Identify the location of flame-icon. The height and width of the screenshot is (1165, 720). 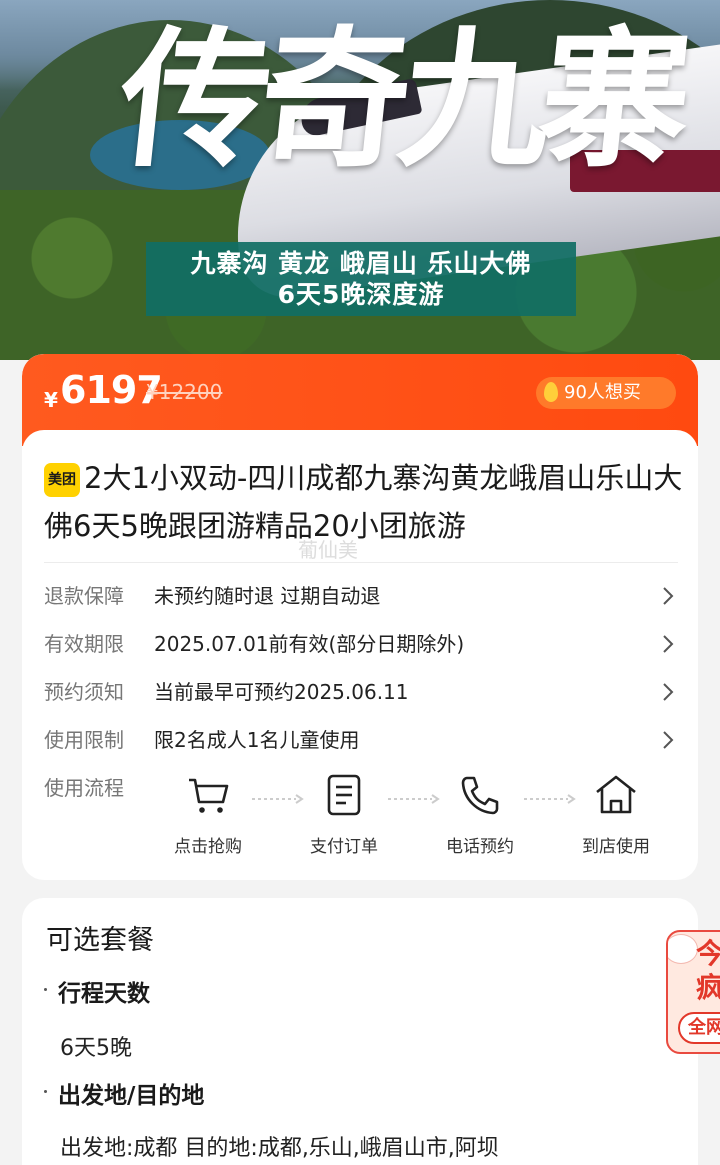
(551, 392).